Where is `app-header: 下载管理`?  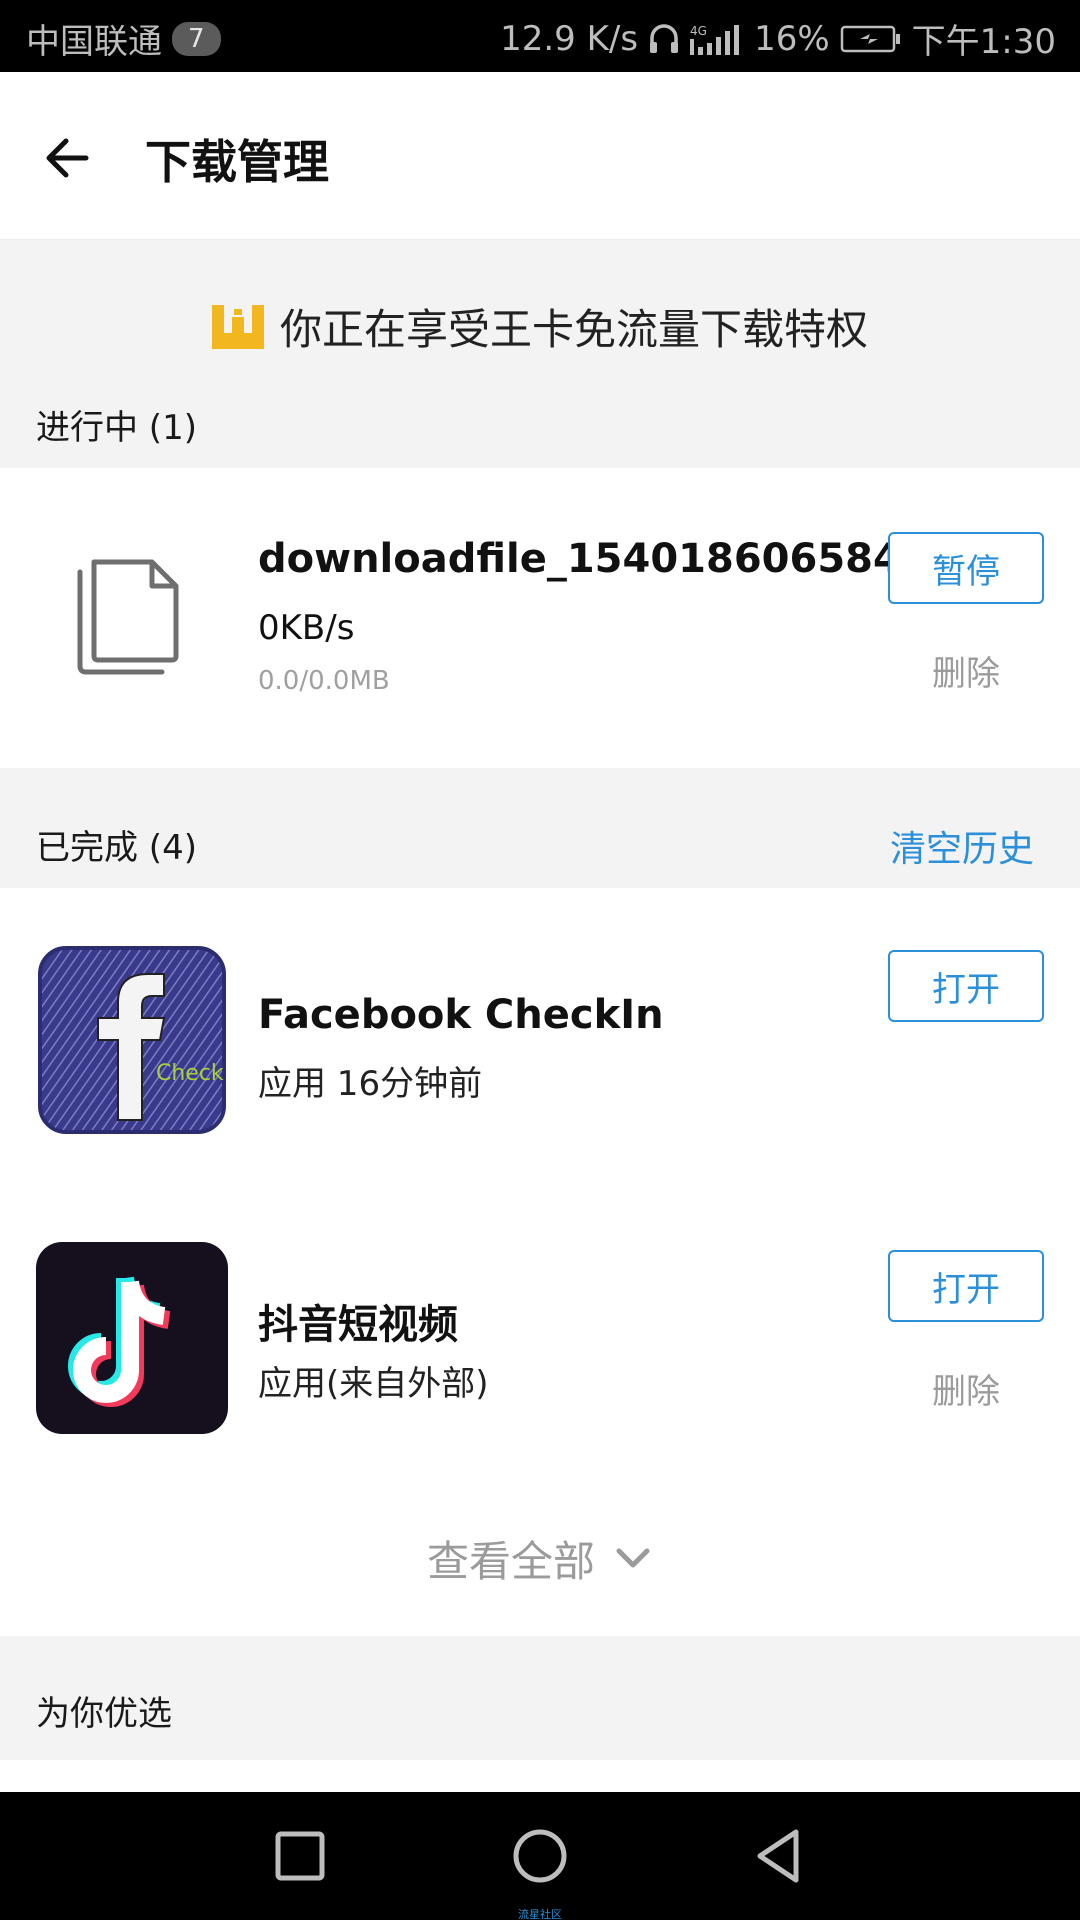
app-header: 下载管理 is located at coordinates (540, 156).